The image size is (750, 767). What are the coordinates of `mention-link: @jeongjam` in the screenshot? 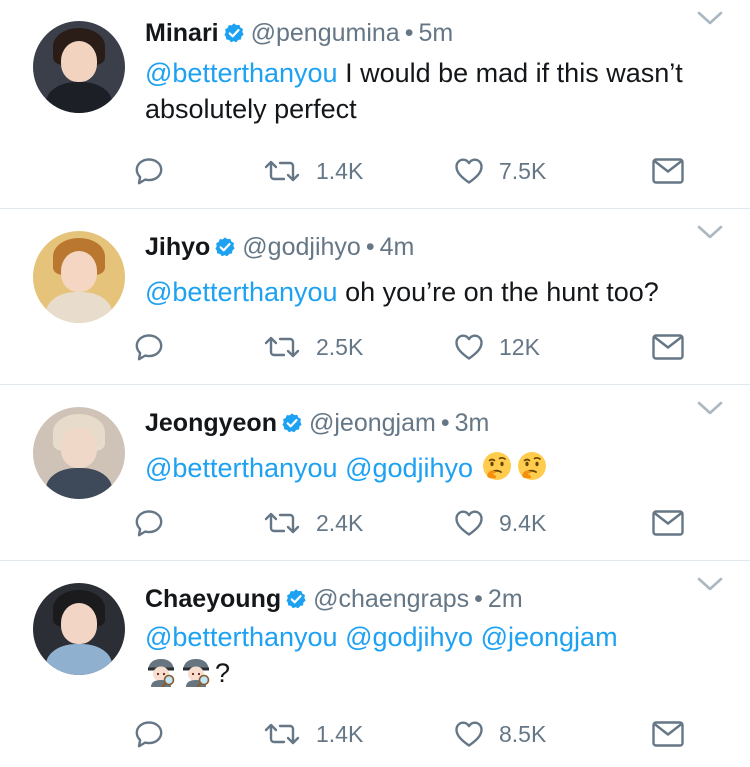 It's located at (549, 637).